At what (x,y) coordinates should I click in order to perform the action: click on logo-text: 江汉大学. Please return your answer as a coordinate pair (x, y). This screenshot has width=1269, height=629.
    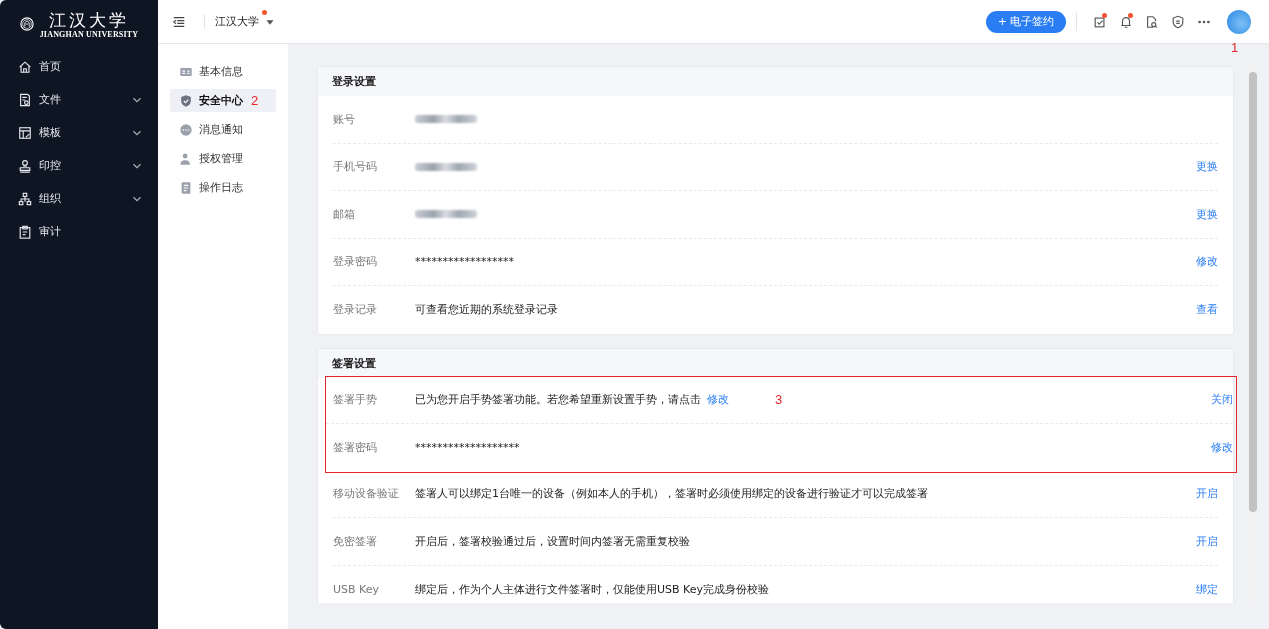
    Looking at the image, I should click on (89, 19).